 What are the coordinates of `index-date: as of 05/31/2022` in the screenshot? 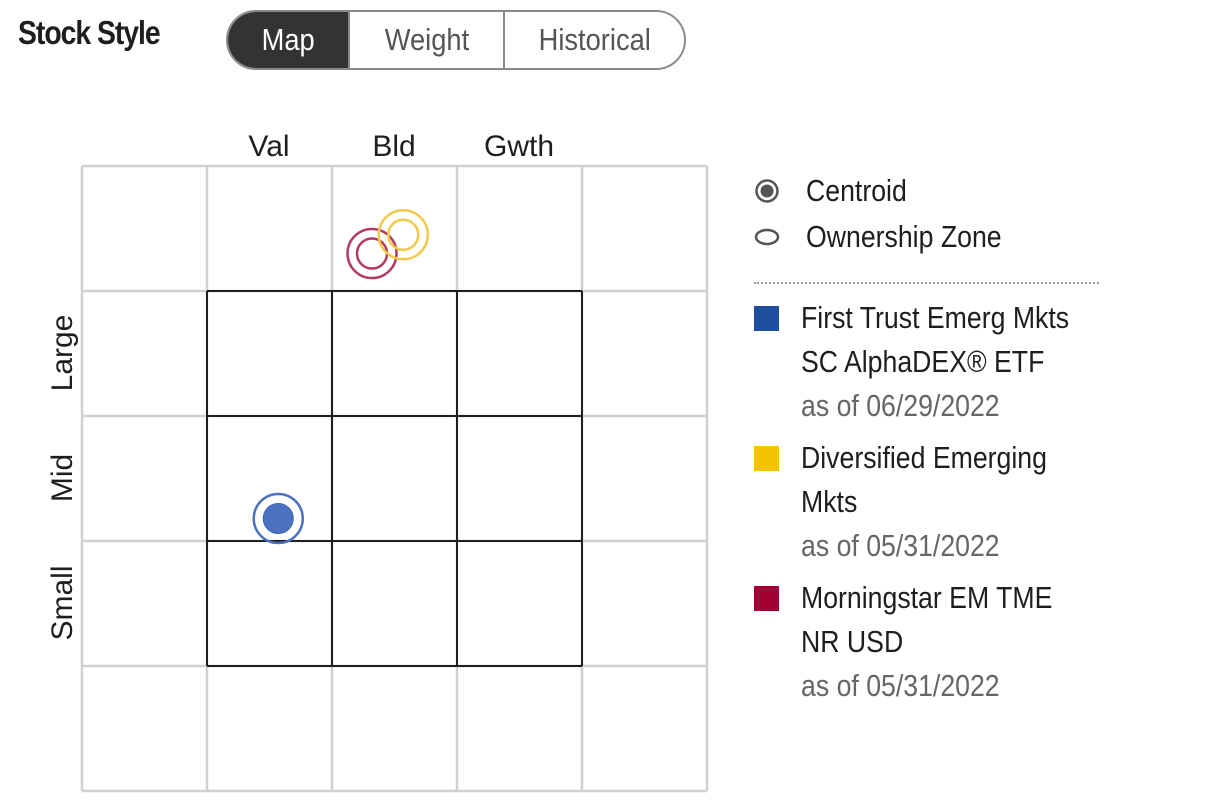 It's located at (900, 685).